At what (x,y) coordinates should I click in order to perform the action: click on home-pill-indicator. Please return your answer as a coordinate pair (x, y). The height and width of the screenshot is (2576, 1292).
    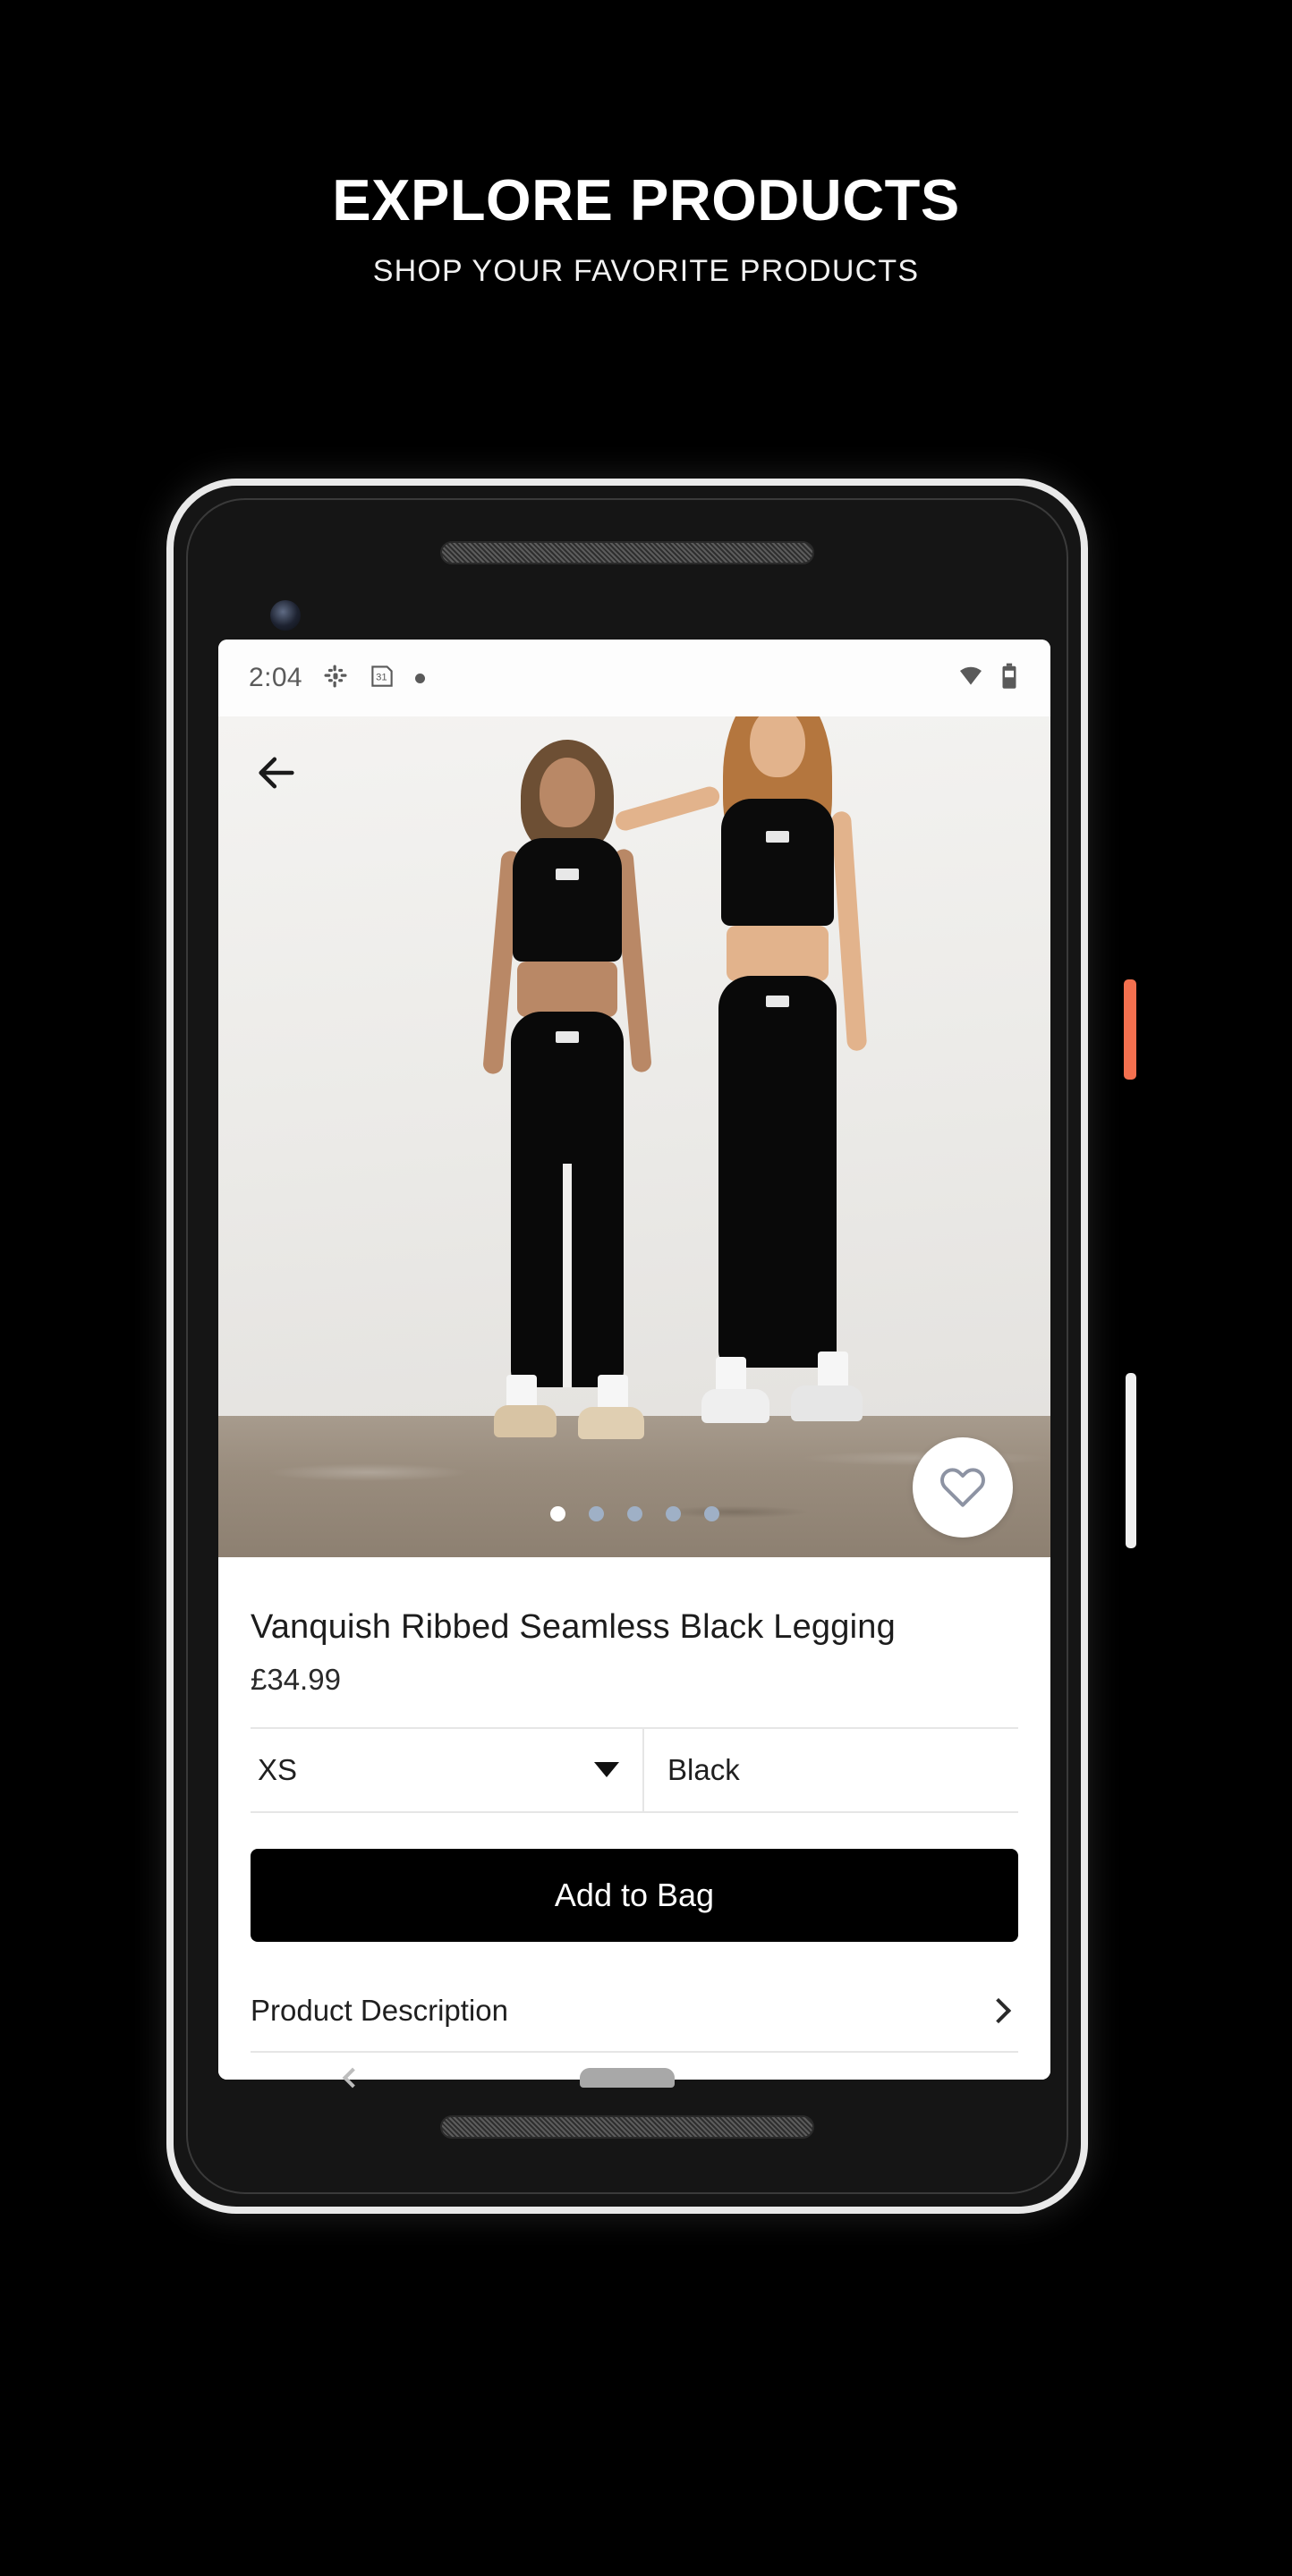
    Looking at the image, I should click on (627, 2078).